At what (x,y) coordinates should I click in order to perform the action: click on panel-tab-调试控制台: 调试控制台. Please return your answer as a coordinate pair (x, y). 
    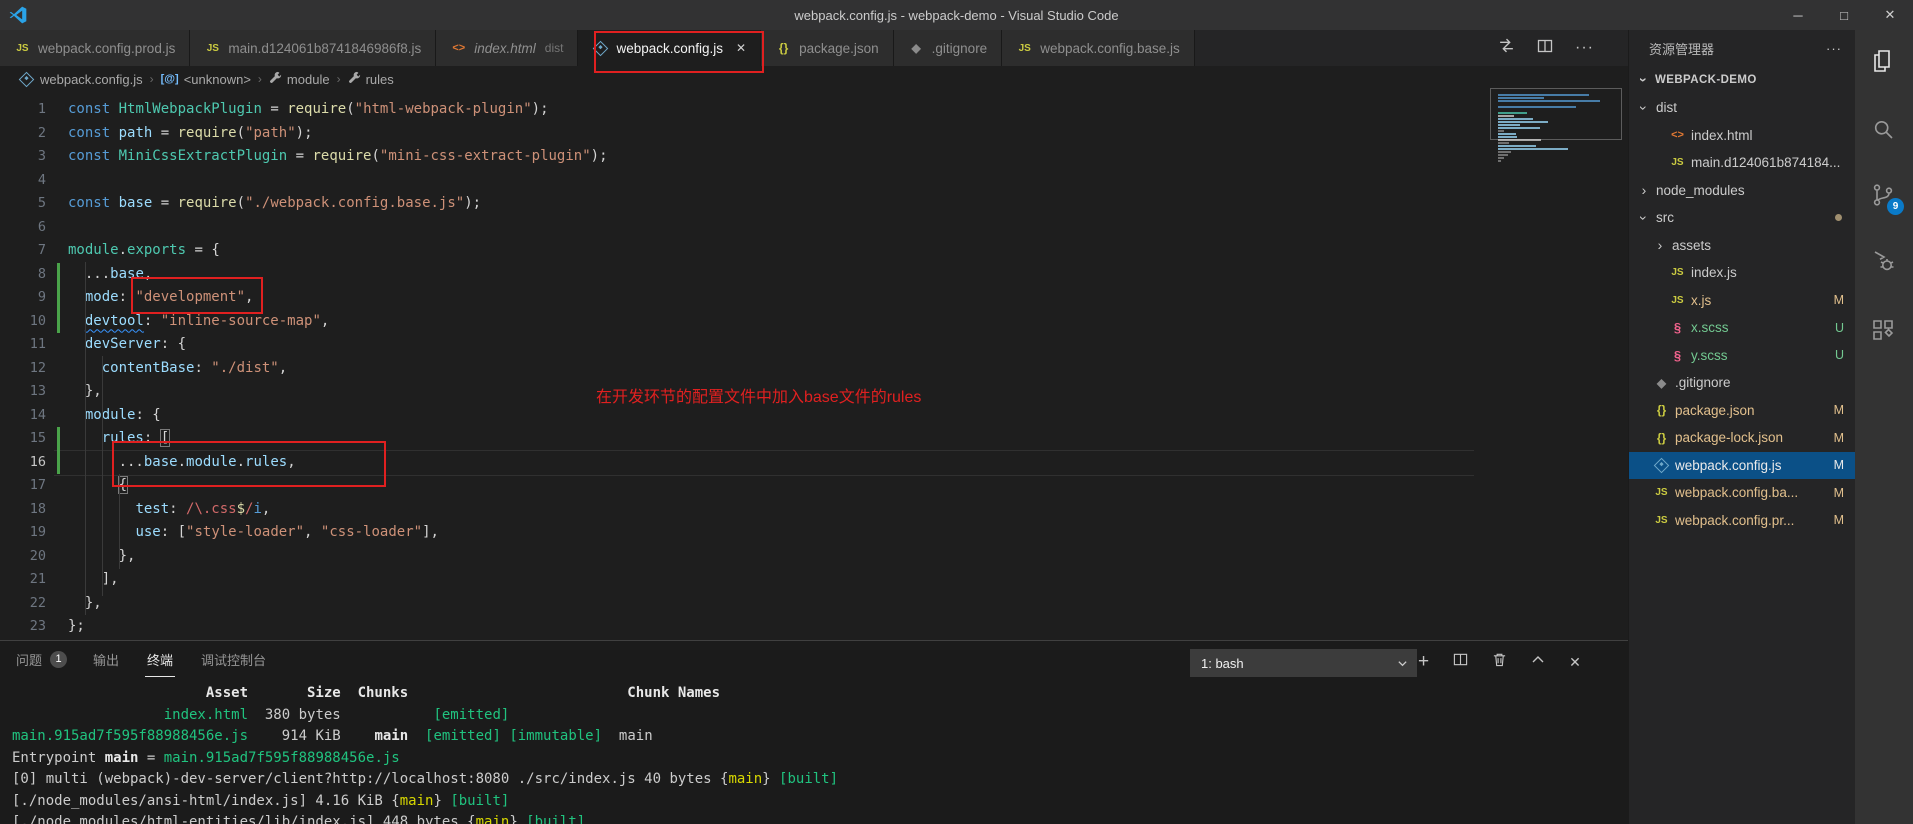
    Looking at the image, I should click on (233, 659).